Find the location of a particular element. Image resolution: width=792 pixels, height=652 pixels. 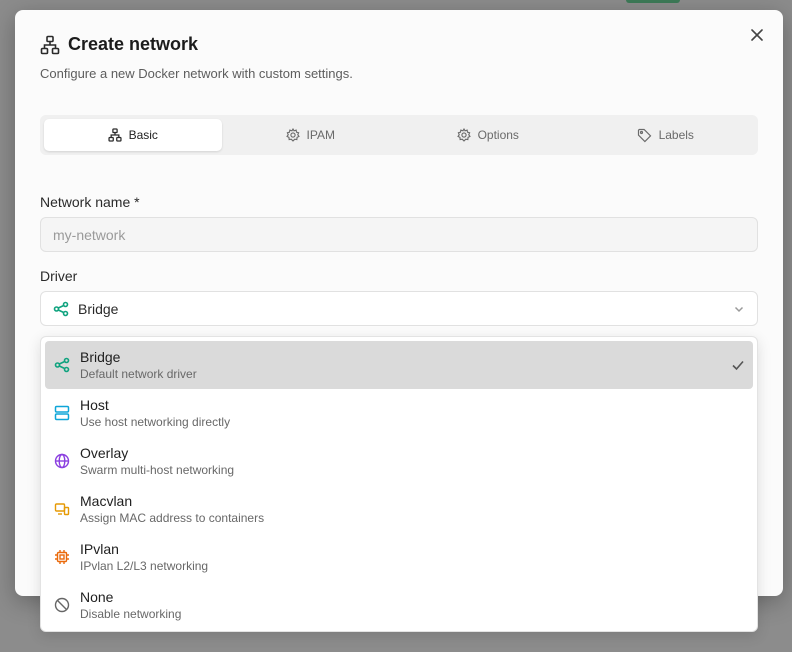

option-title: Macvlan is located at coordinates (106, 501).